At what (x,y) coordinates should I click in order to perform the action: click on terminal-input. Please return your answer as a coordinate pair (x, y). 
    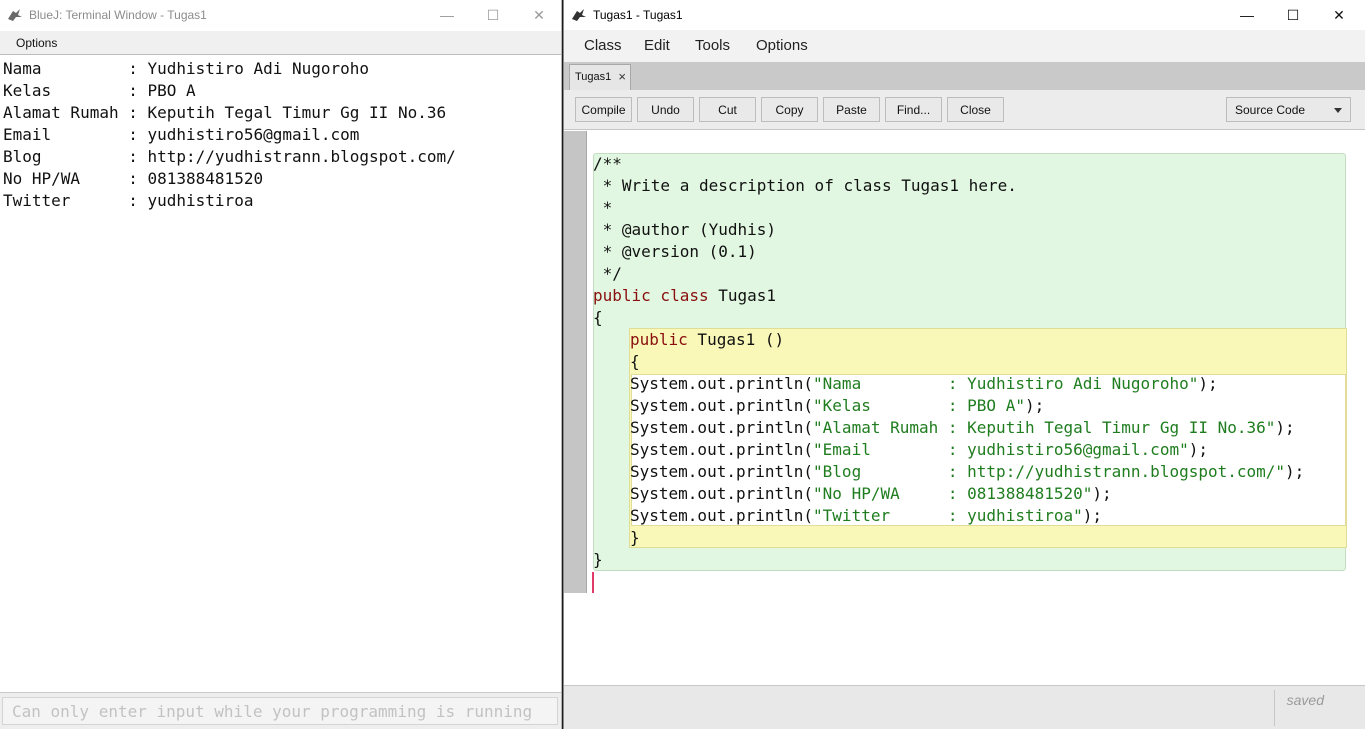
    Looking at the image, I should click on (280, 711).